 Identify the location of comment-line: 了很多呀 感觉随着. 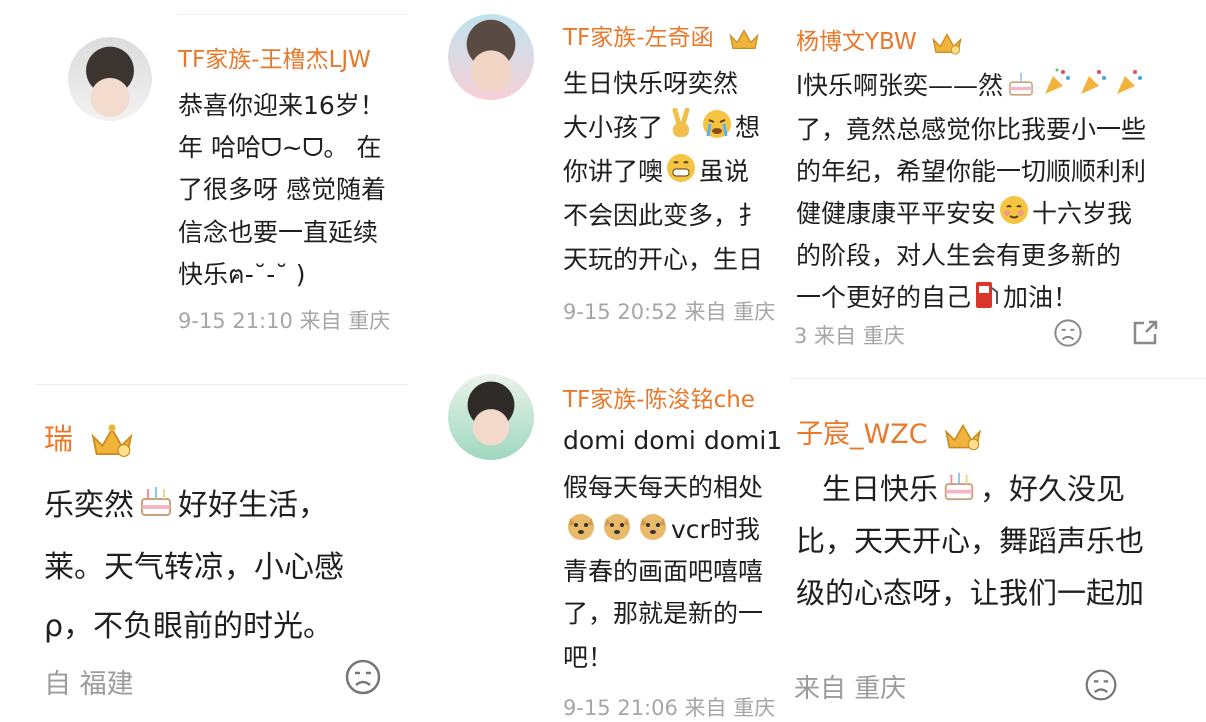
(282, 189).